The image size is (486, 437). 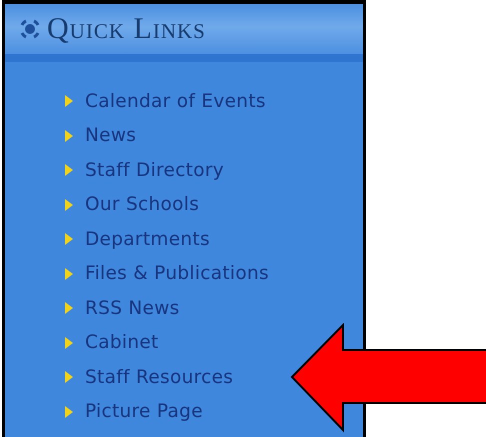 What do you see at coordinates (154, 170) in the screenshot?
I see `quick-link: Staff Directory` at bounding box center [154, 170].